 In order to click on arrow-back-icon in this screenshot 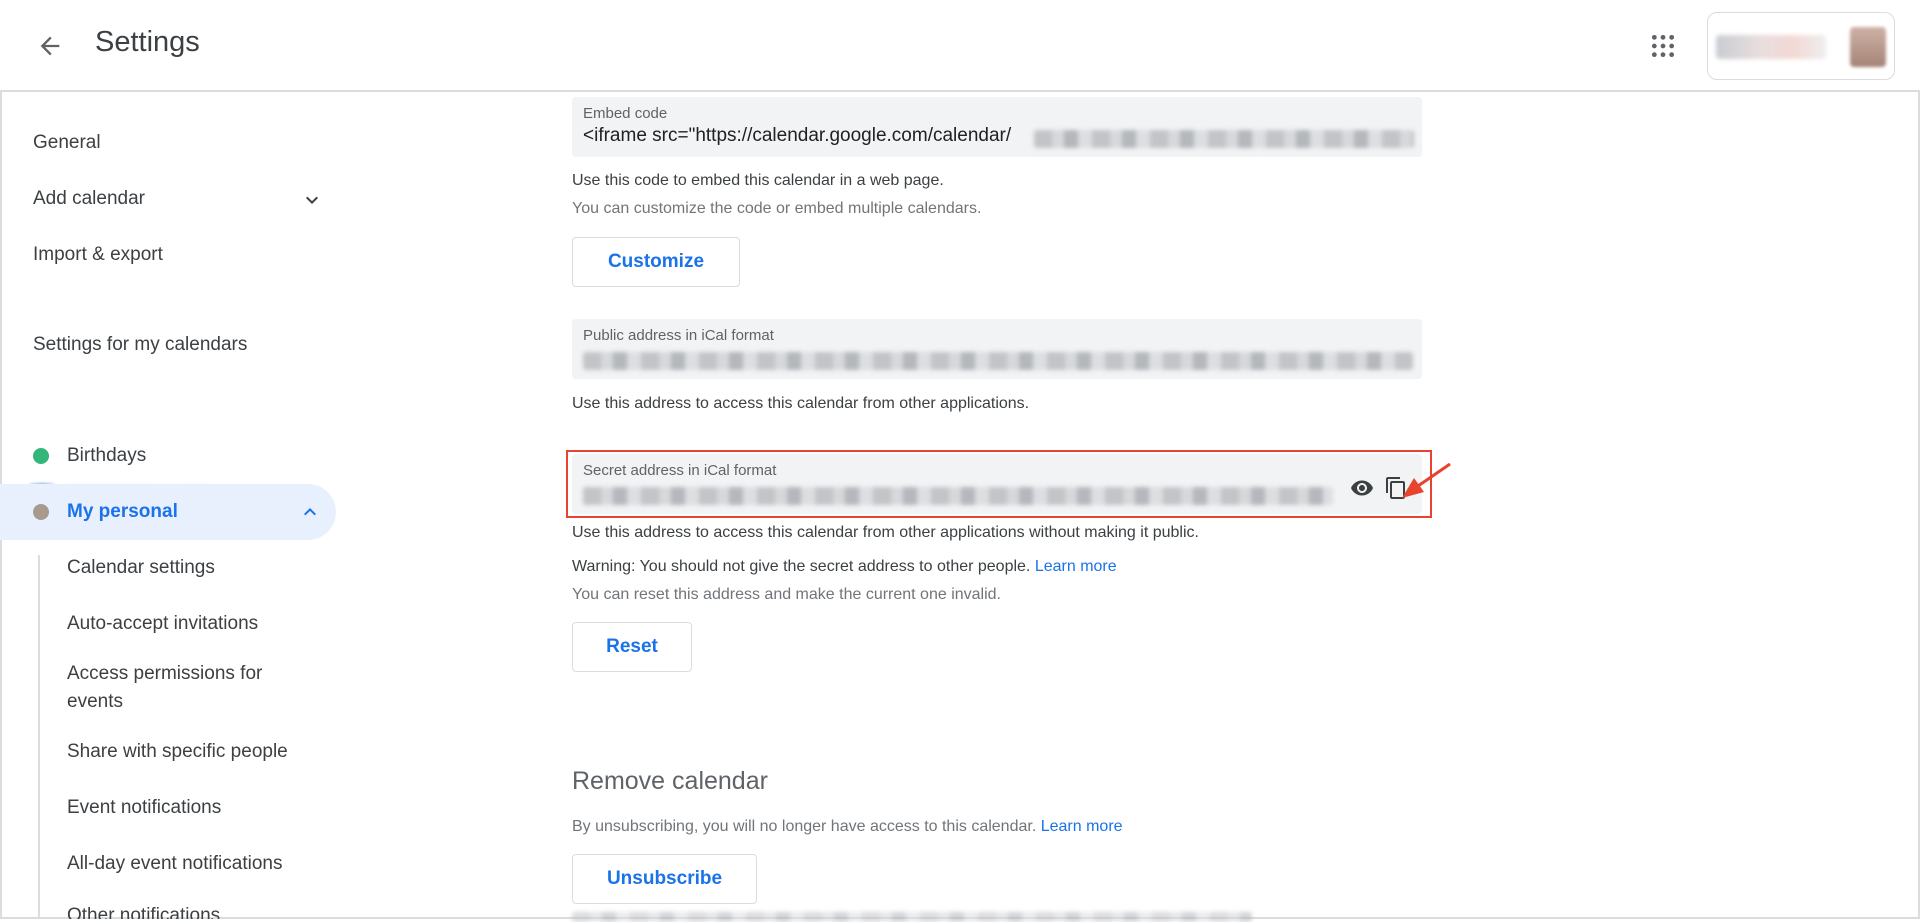, I will do `click(50, 46)`.